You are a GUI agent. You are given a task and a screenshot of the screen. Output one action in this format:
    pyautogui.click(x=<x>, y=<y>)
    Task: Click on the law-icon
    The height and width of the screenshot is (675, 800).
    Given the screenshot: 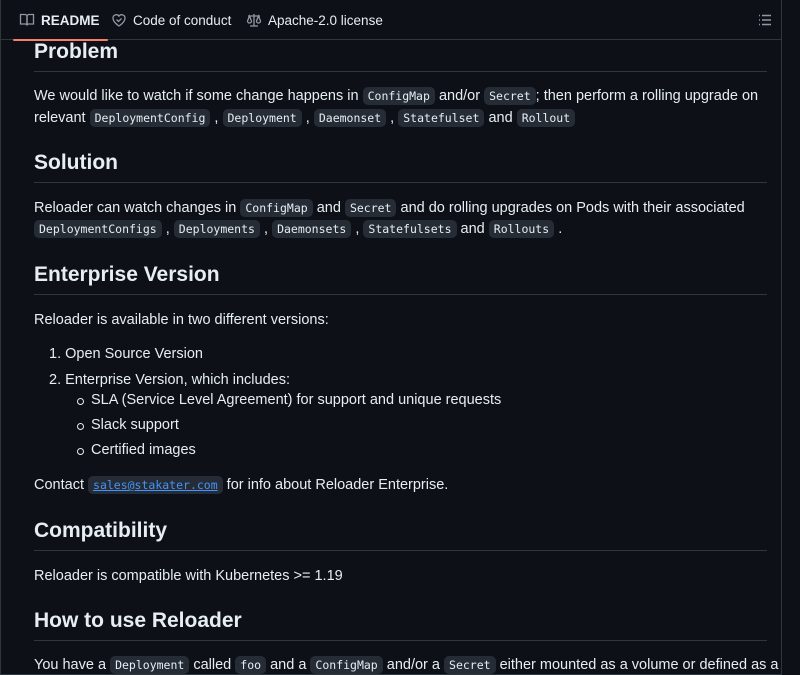 What is the action you would take?
    pyautogui.click(x=254, y=20)
    